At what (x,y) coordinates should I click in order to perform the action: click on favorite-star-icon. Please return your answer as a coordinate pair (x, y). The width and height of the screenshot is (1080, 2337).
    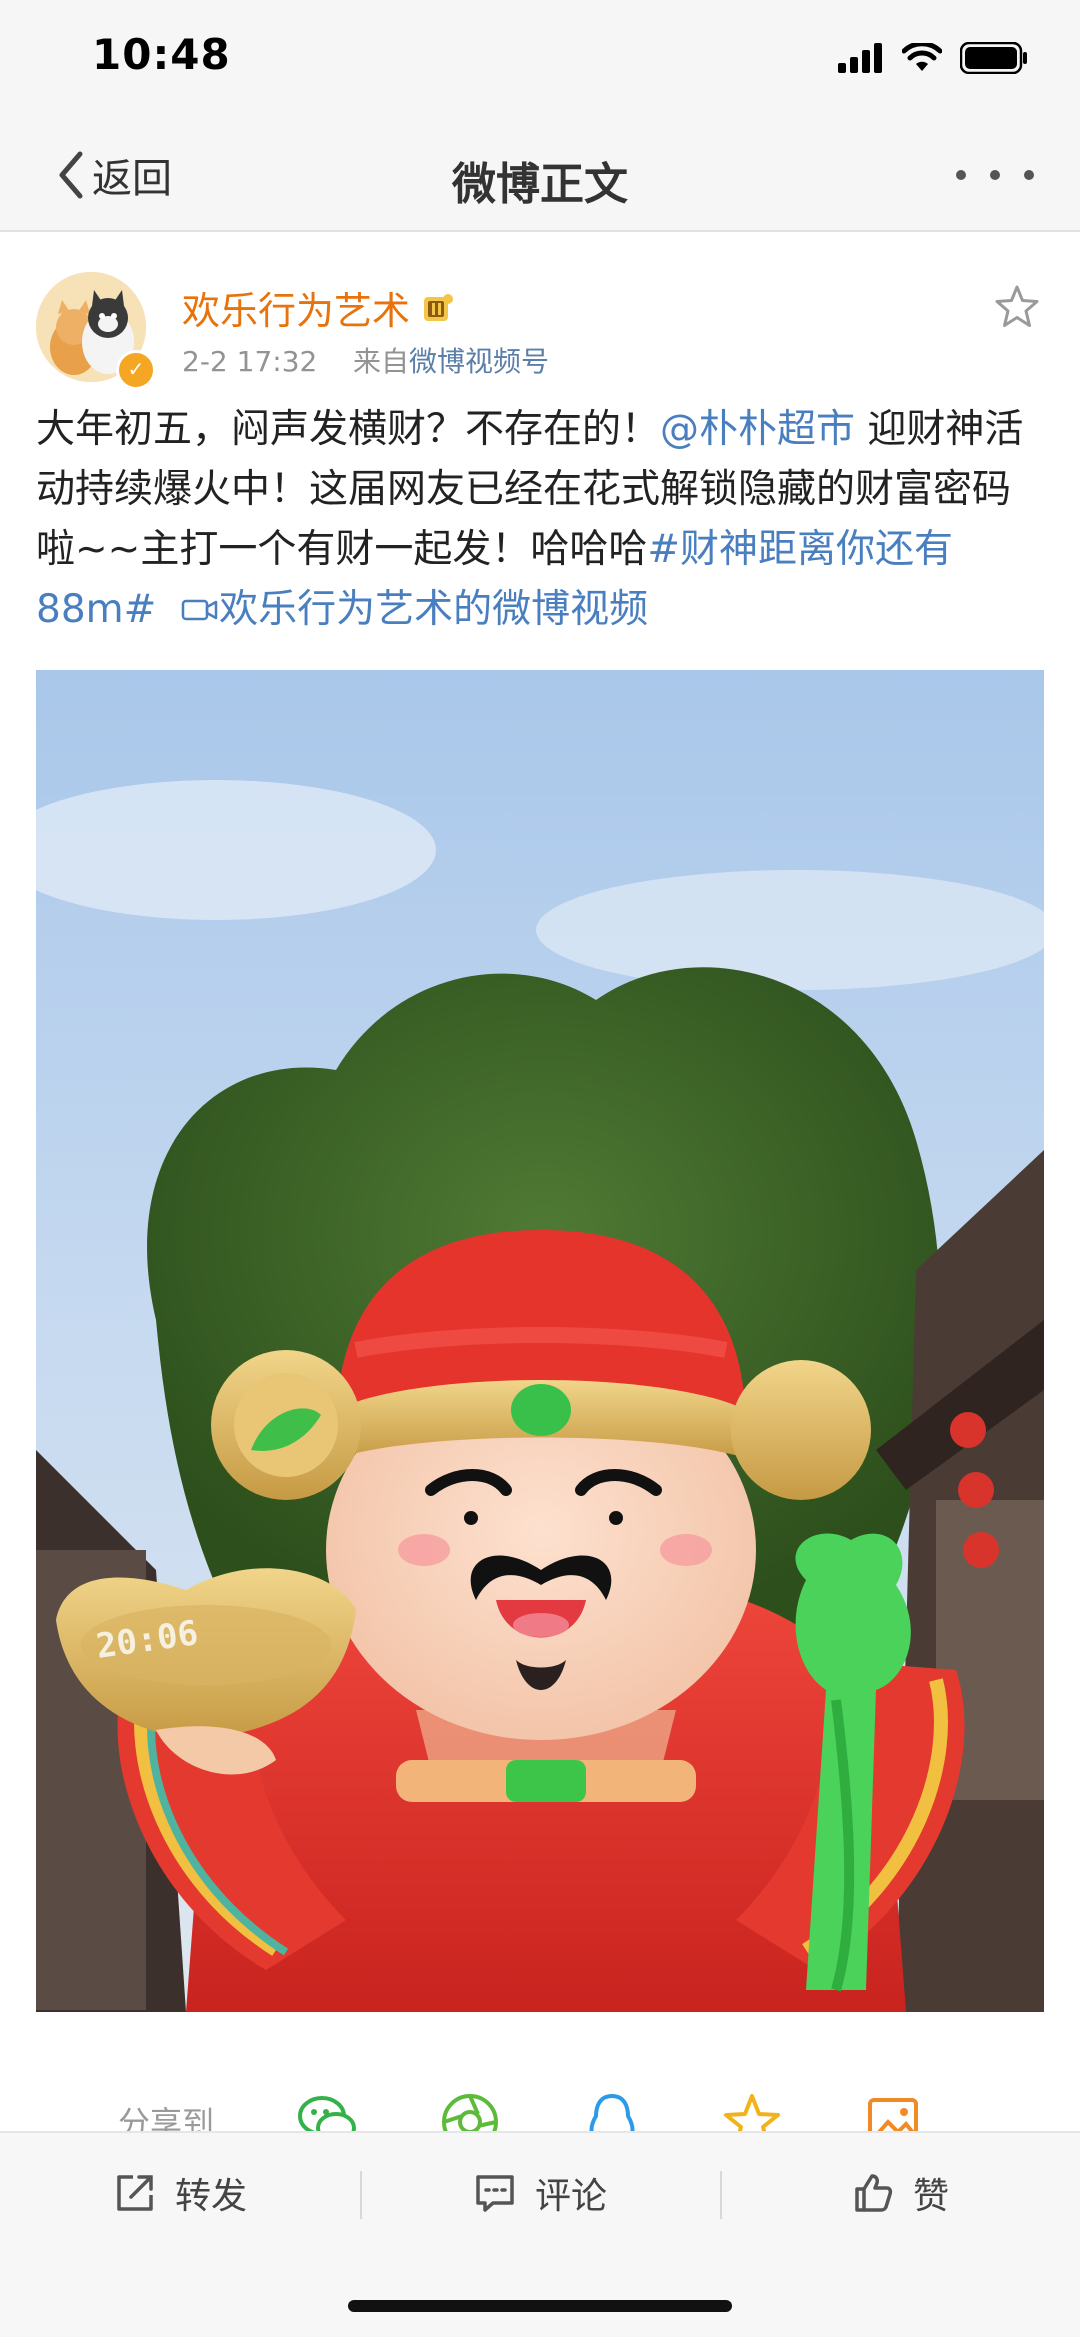
    Looking at the image, I should click on (1017, 307).